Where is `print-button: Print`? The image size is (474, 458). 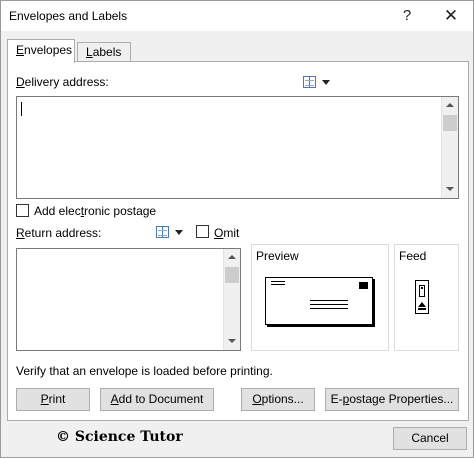
print-button: Print is located at coordinates (53, 399).